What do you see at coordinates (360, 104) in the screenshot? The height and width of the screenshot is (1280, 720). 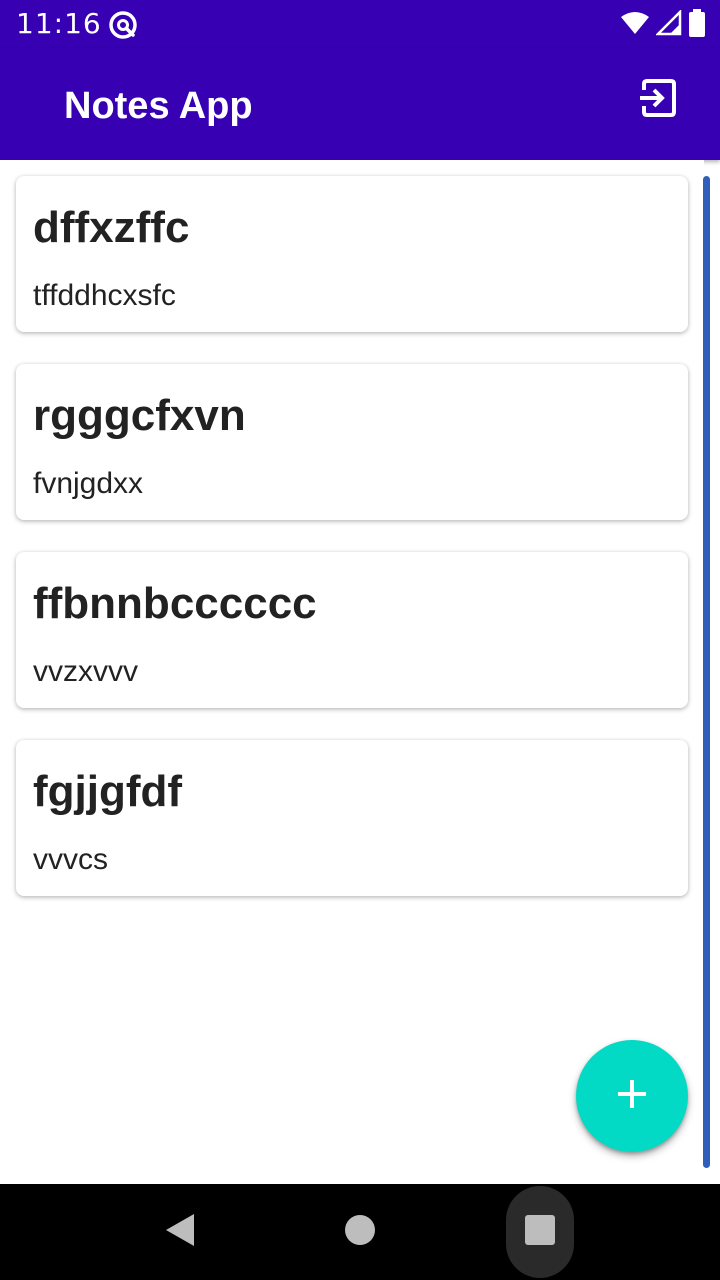 I see `app-bar: Notes App` at bounding box center [360, 104].